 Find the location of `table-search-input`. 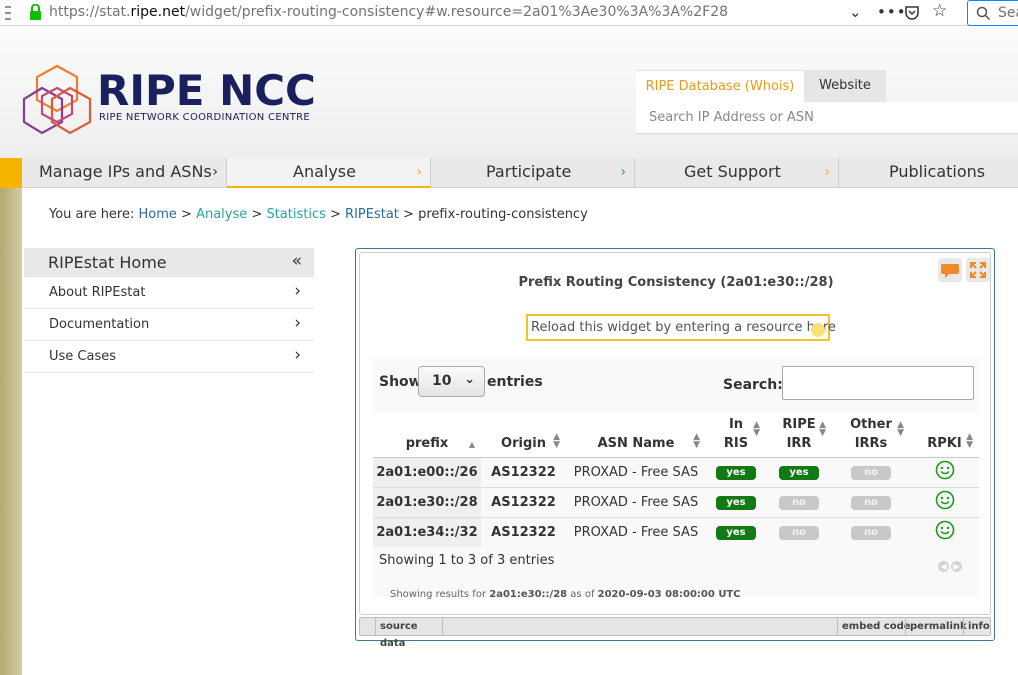

table-search-input is located at coordinates (878, 383).